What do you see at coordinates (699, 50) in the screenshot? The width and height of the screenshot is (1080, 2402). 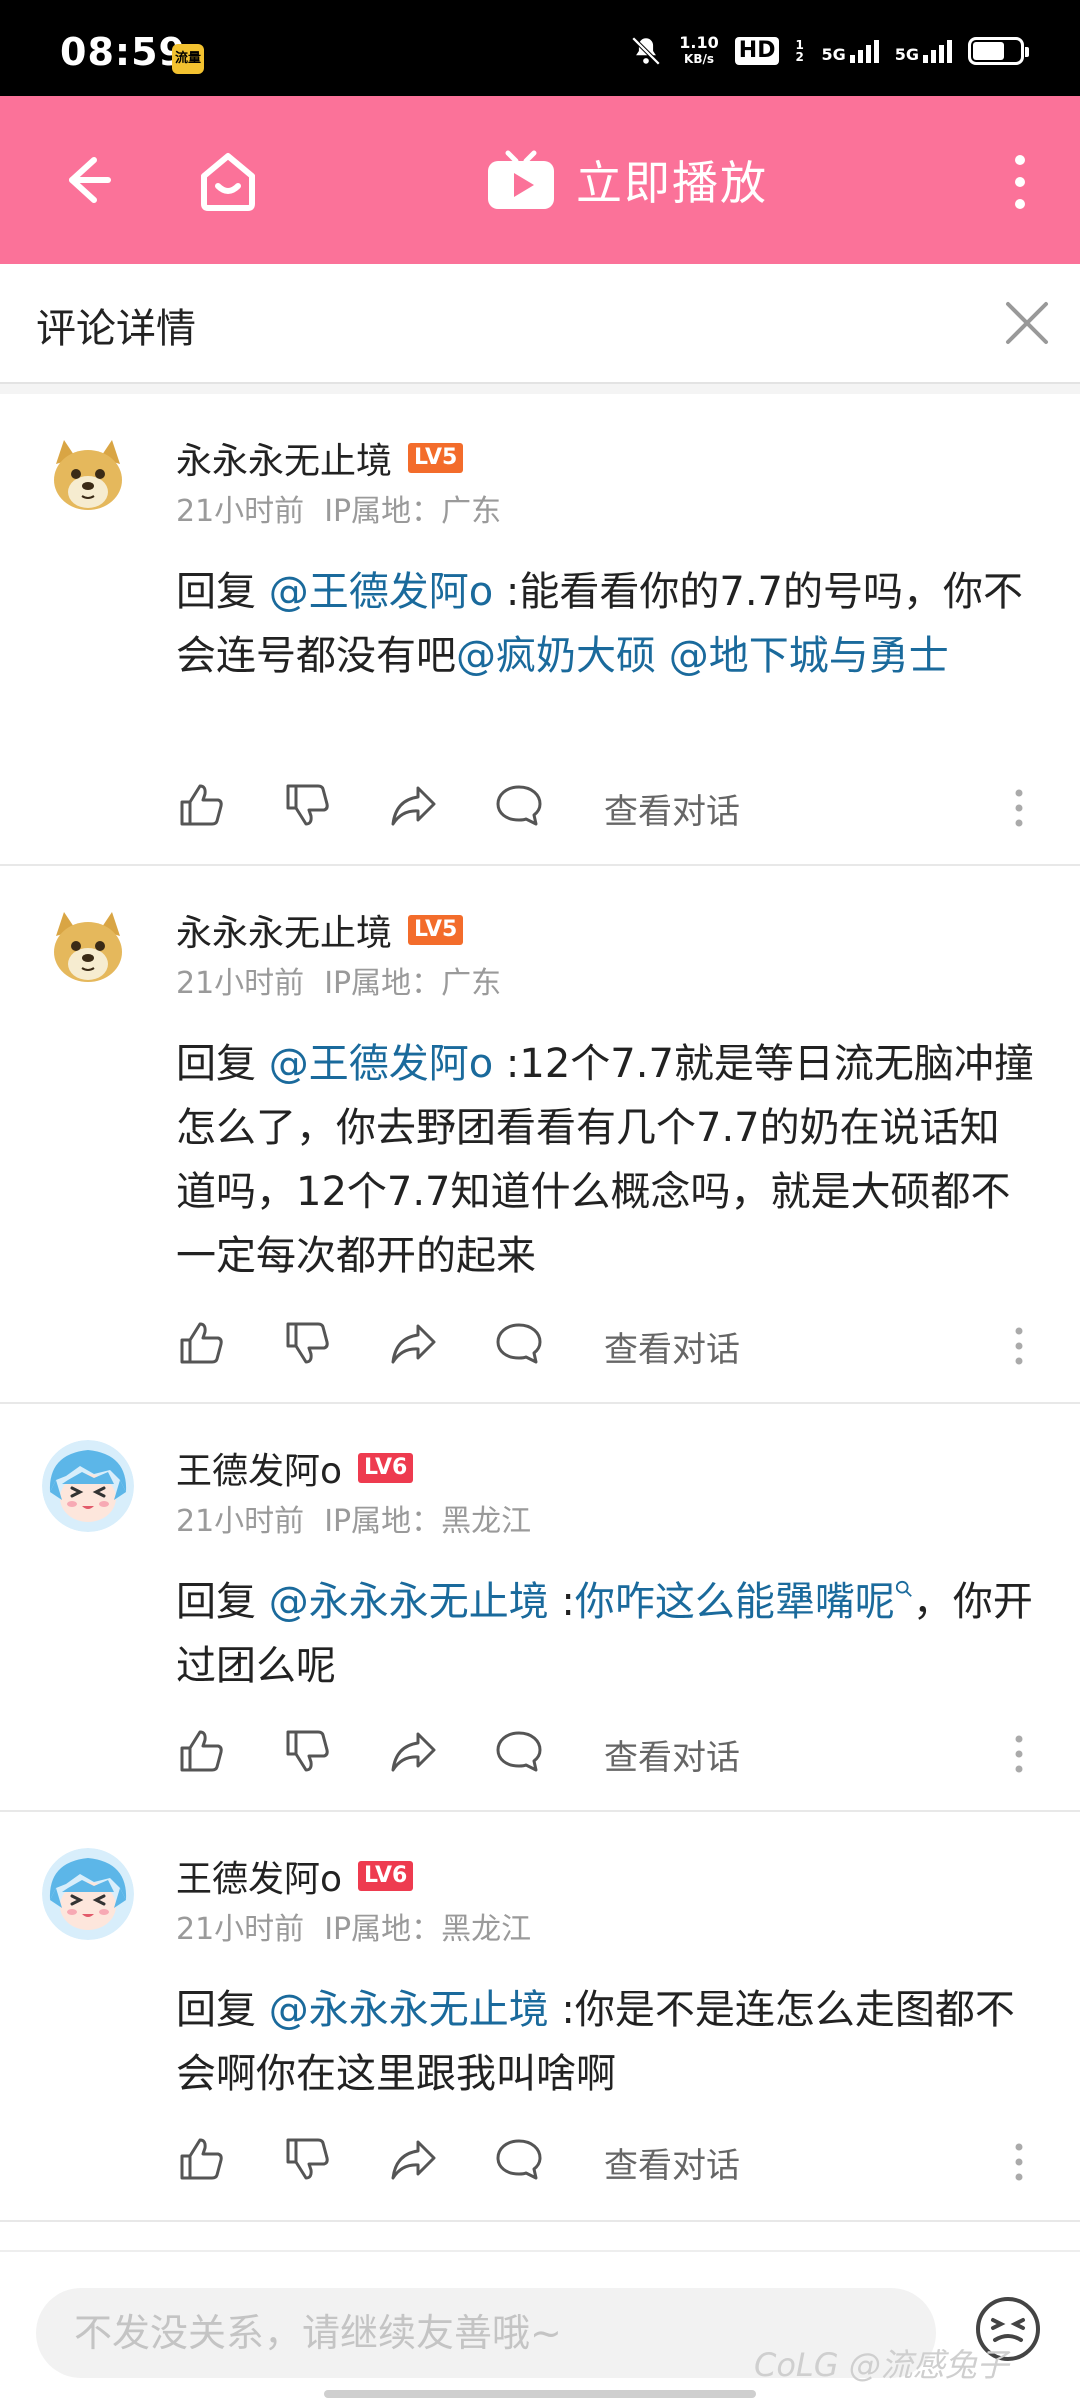 I see `network-speed: 1.10 KB/s` at bounding box center [699, 50].